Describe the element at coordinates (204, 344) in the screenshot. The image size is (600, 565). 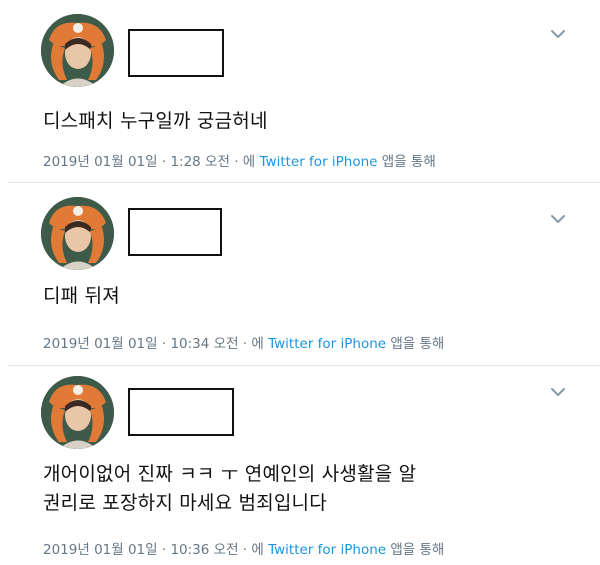
I see `tweet-time: 10:34 오전` at that location.